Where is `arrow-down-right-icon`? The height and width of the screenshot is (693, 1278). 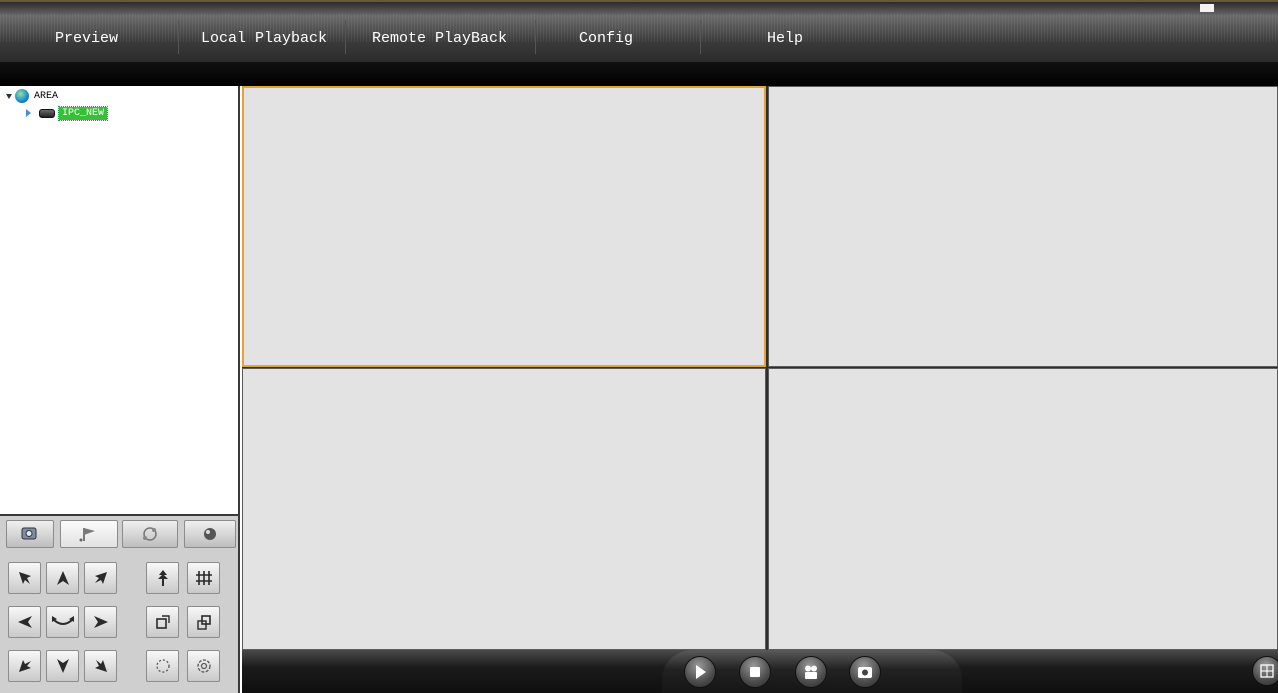
arrow-down-right-icon is located at coordinates (100, 666).